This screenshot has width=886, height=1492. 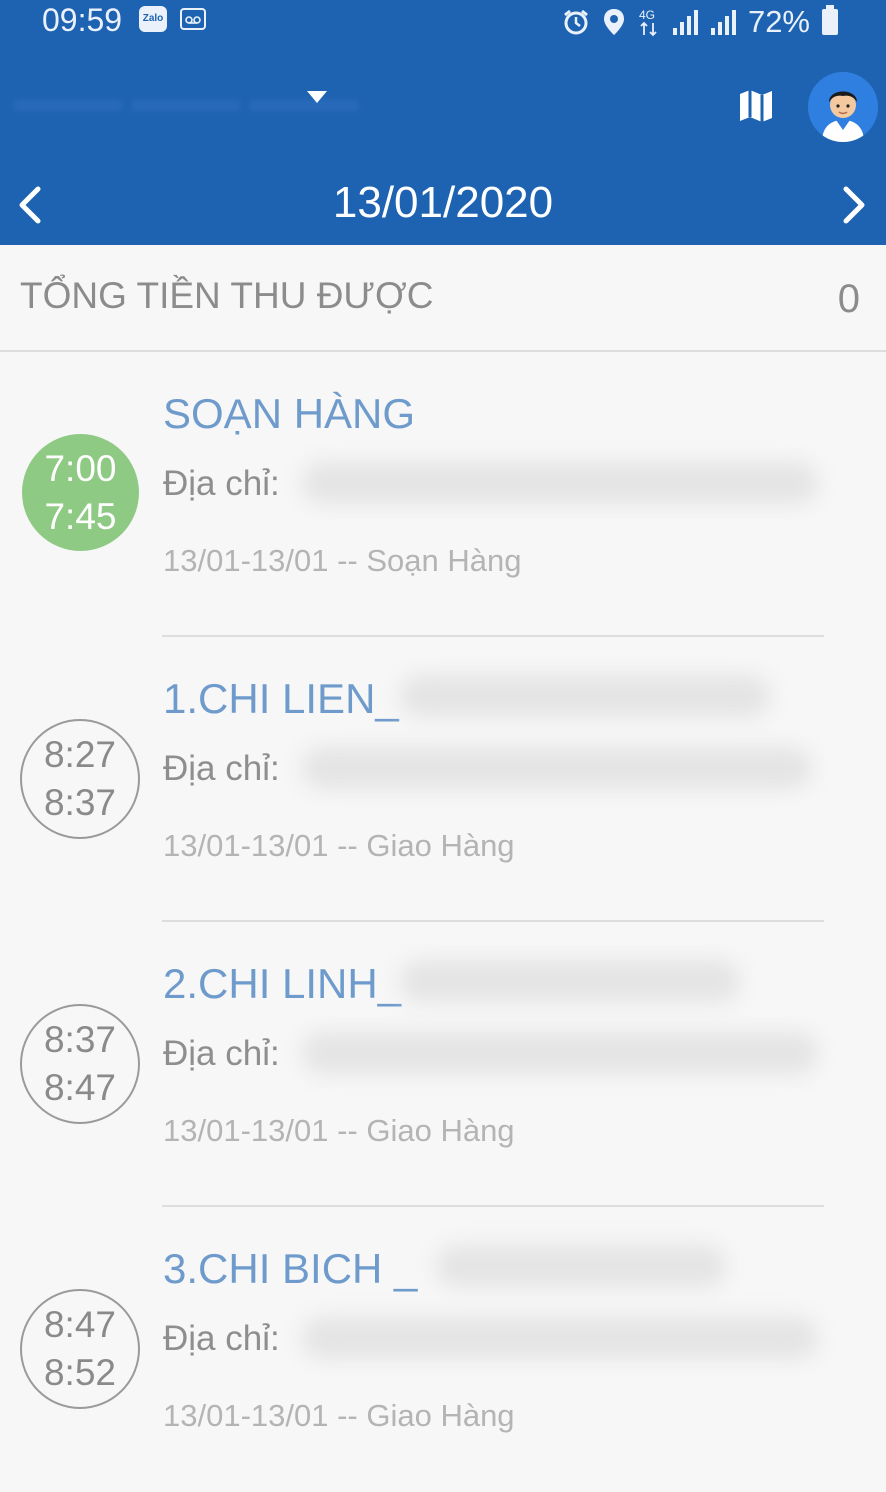 I want to click on end-time: 8:47, so click(x=79, y=1087).